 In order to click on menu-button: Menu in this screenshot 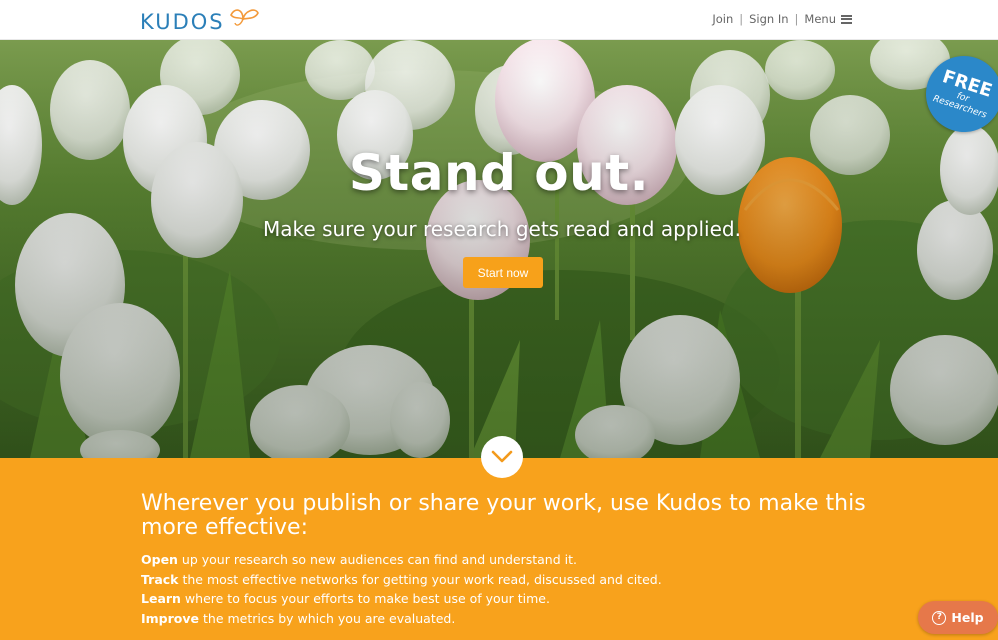, I will do `click(828, 19)`.